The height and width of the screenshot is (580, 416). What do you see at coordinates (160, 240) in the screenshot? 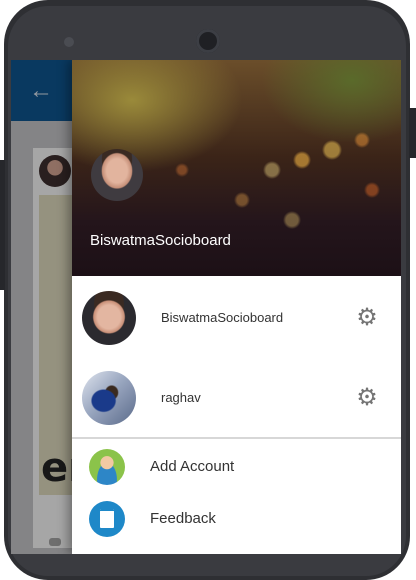
I see `header-account-name: BiswatmaSocioboard` at bounding box center [160, 240].